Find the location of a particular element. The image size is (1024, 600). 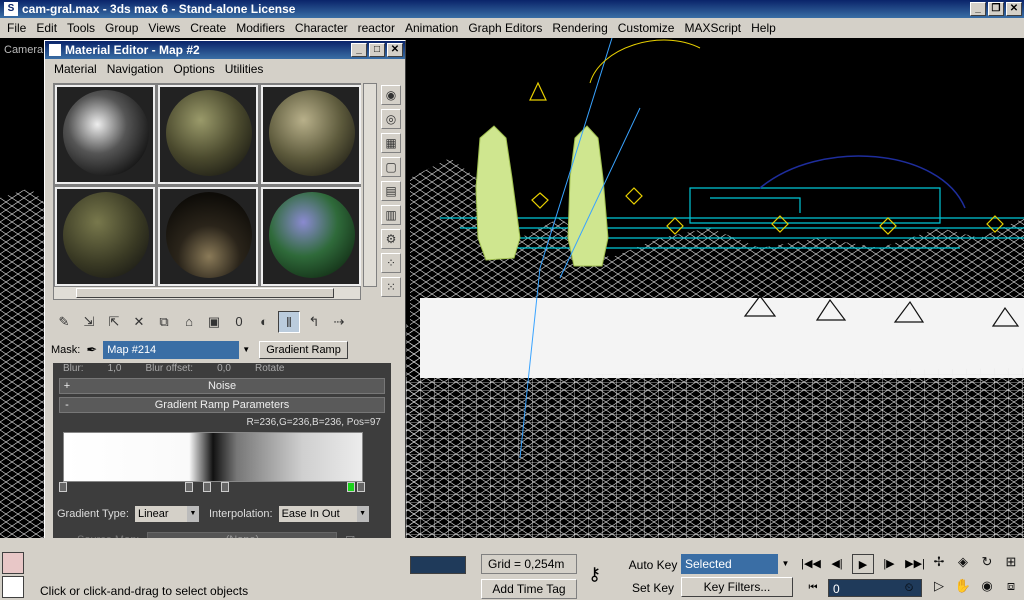

roll-camera-icon: ↻ is located at coordinates (987, 562).